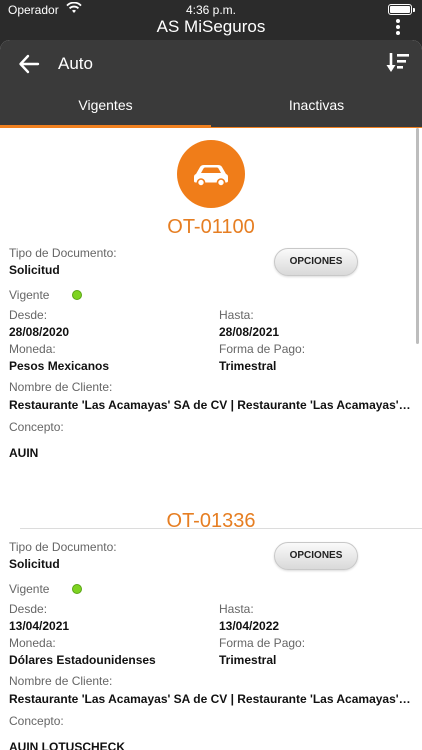 This screenshot has width=422, height=750. What do you see at coordinates (398, 28) in the screenshot?
I see `more-options-icon` at bounding box center [398, 28].